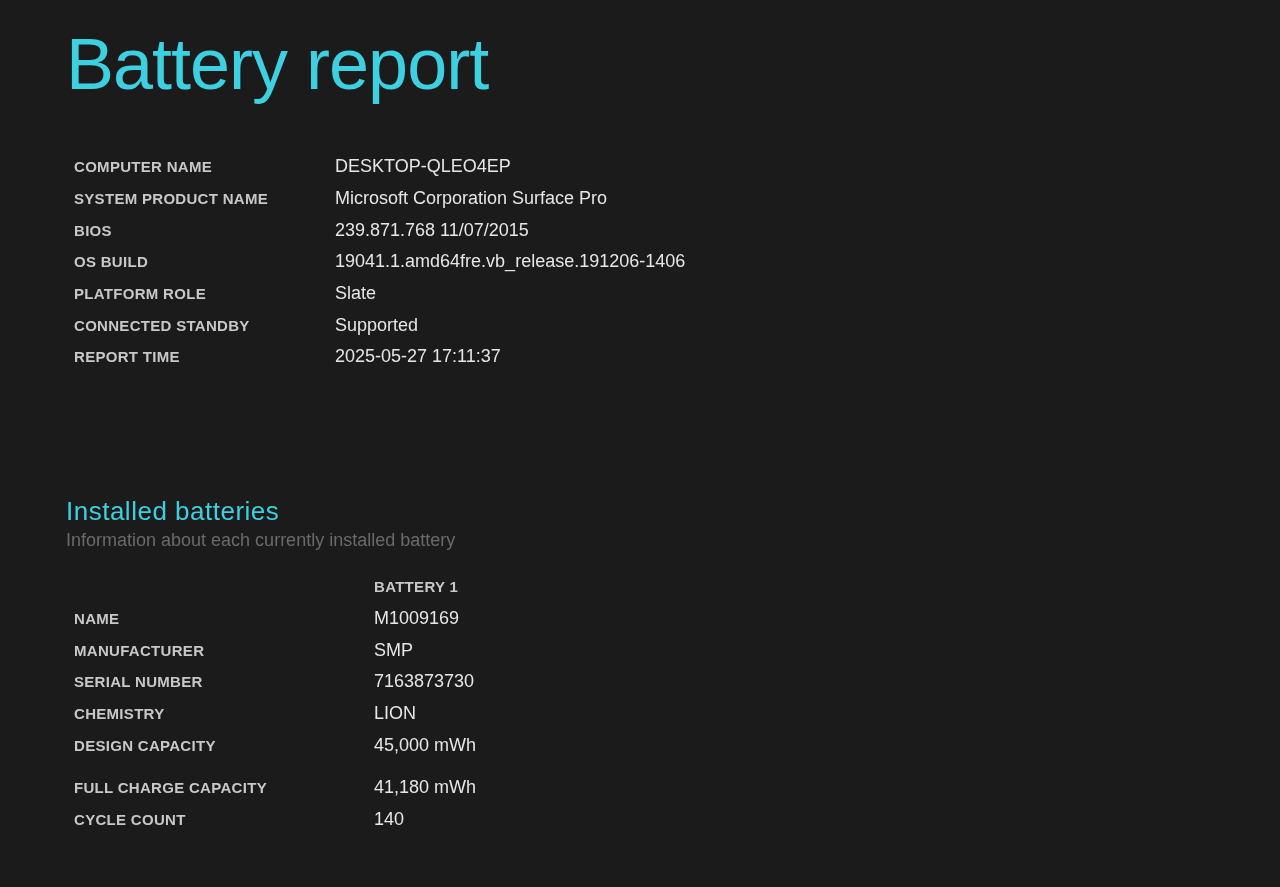 The width and height of the screenshot is (1280, 887). What do you see at coordinates (145, 745) in the screenshot?
I see `field-label: DESIGN CAPACITY` at bounding box center [145, 745].